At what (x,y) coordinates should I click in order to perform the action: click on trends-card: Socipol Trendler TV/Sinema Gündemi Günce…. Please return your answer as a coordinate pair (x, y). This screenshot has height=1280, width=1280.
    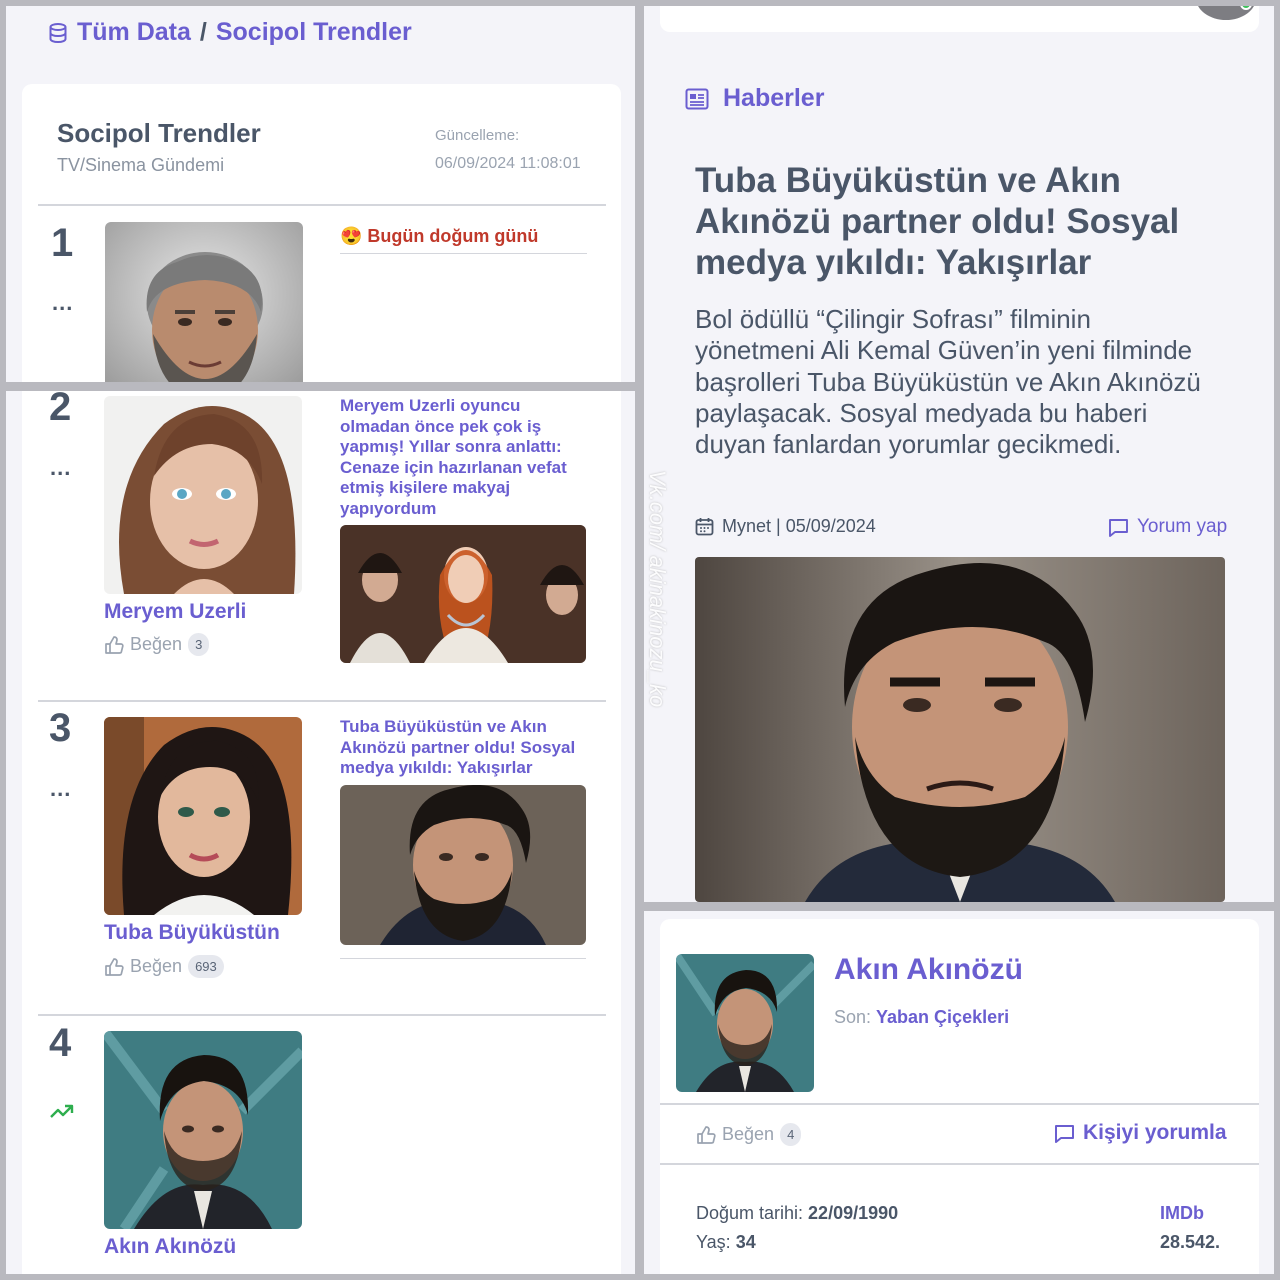
    Looking at the image, I should click on (321, 233).